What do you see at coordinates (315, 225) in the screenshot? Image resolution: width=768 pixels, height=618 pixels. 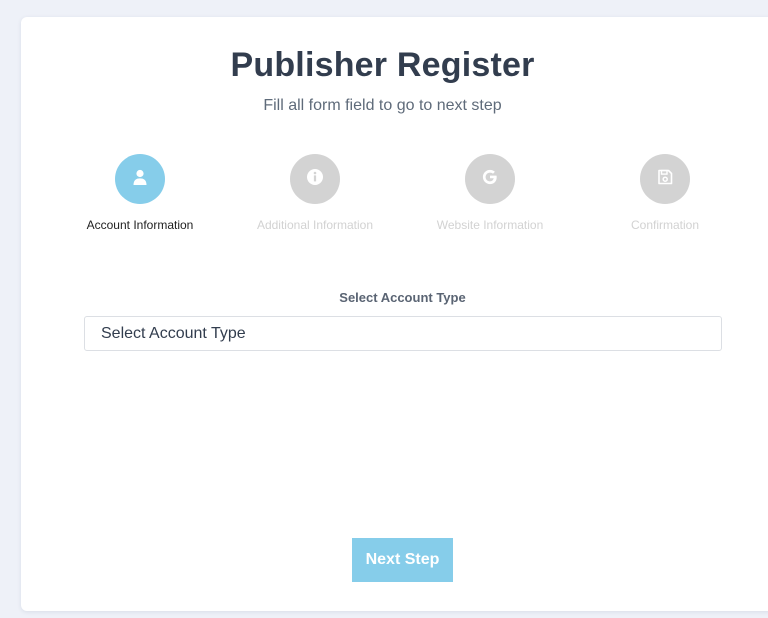 I see `step-label: Additional Information` at bounding box center [315, 225].